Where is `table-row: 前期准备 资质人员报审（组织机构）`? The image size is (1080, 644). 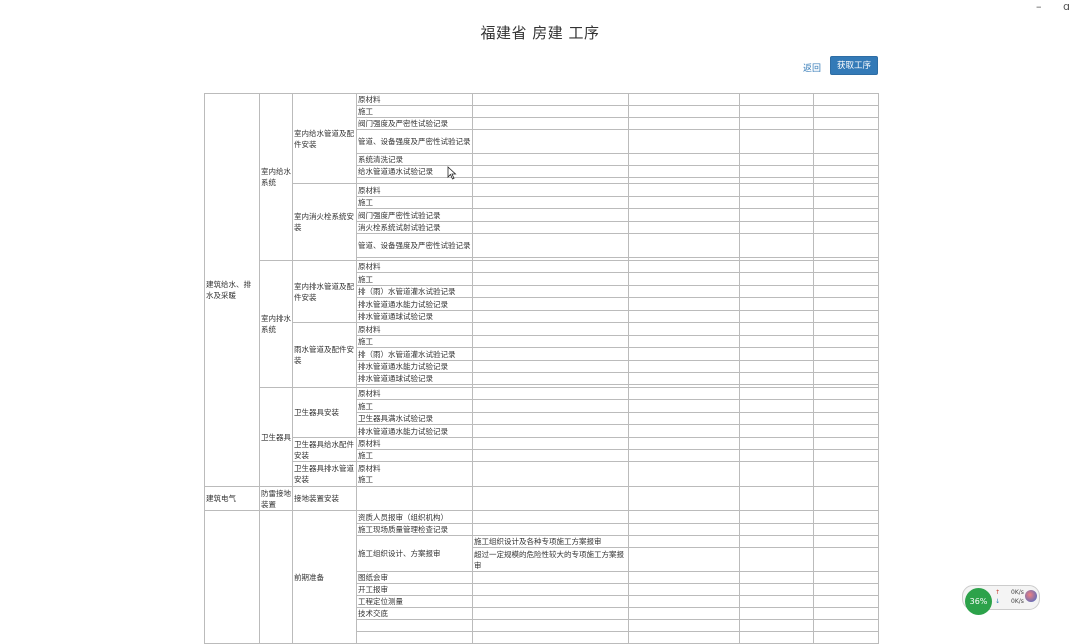 table-row: 前期准备 资质人员报审（组织机构） is located at coordinates (541, 577).